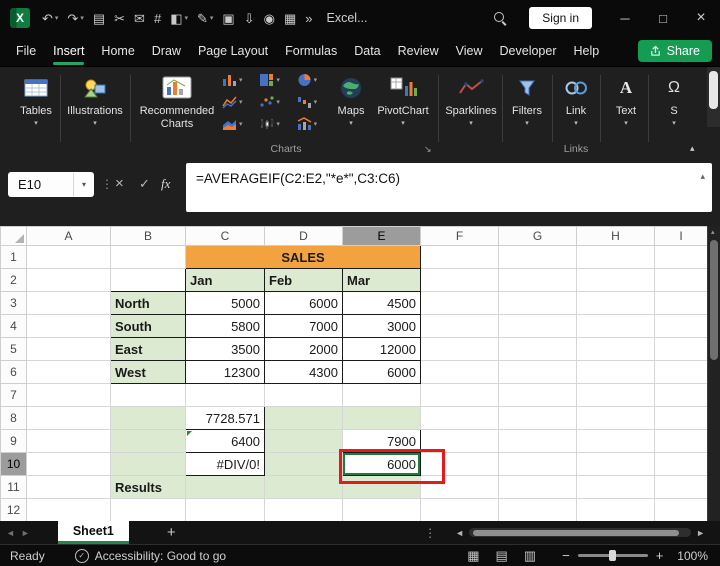 The image size is (720, 566). What do you see at coordinates (269, 18) in the screenshot?
I see `camera-icon: ◉` at bounding box center [269, 18].